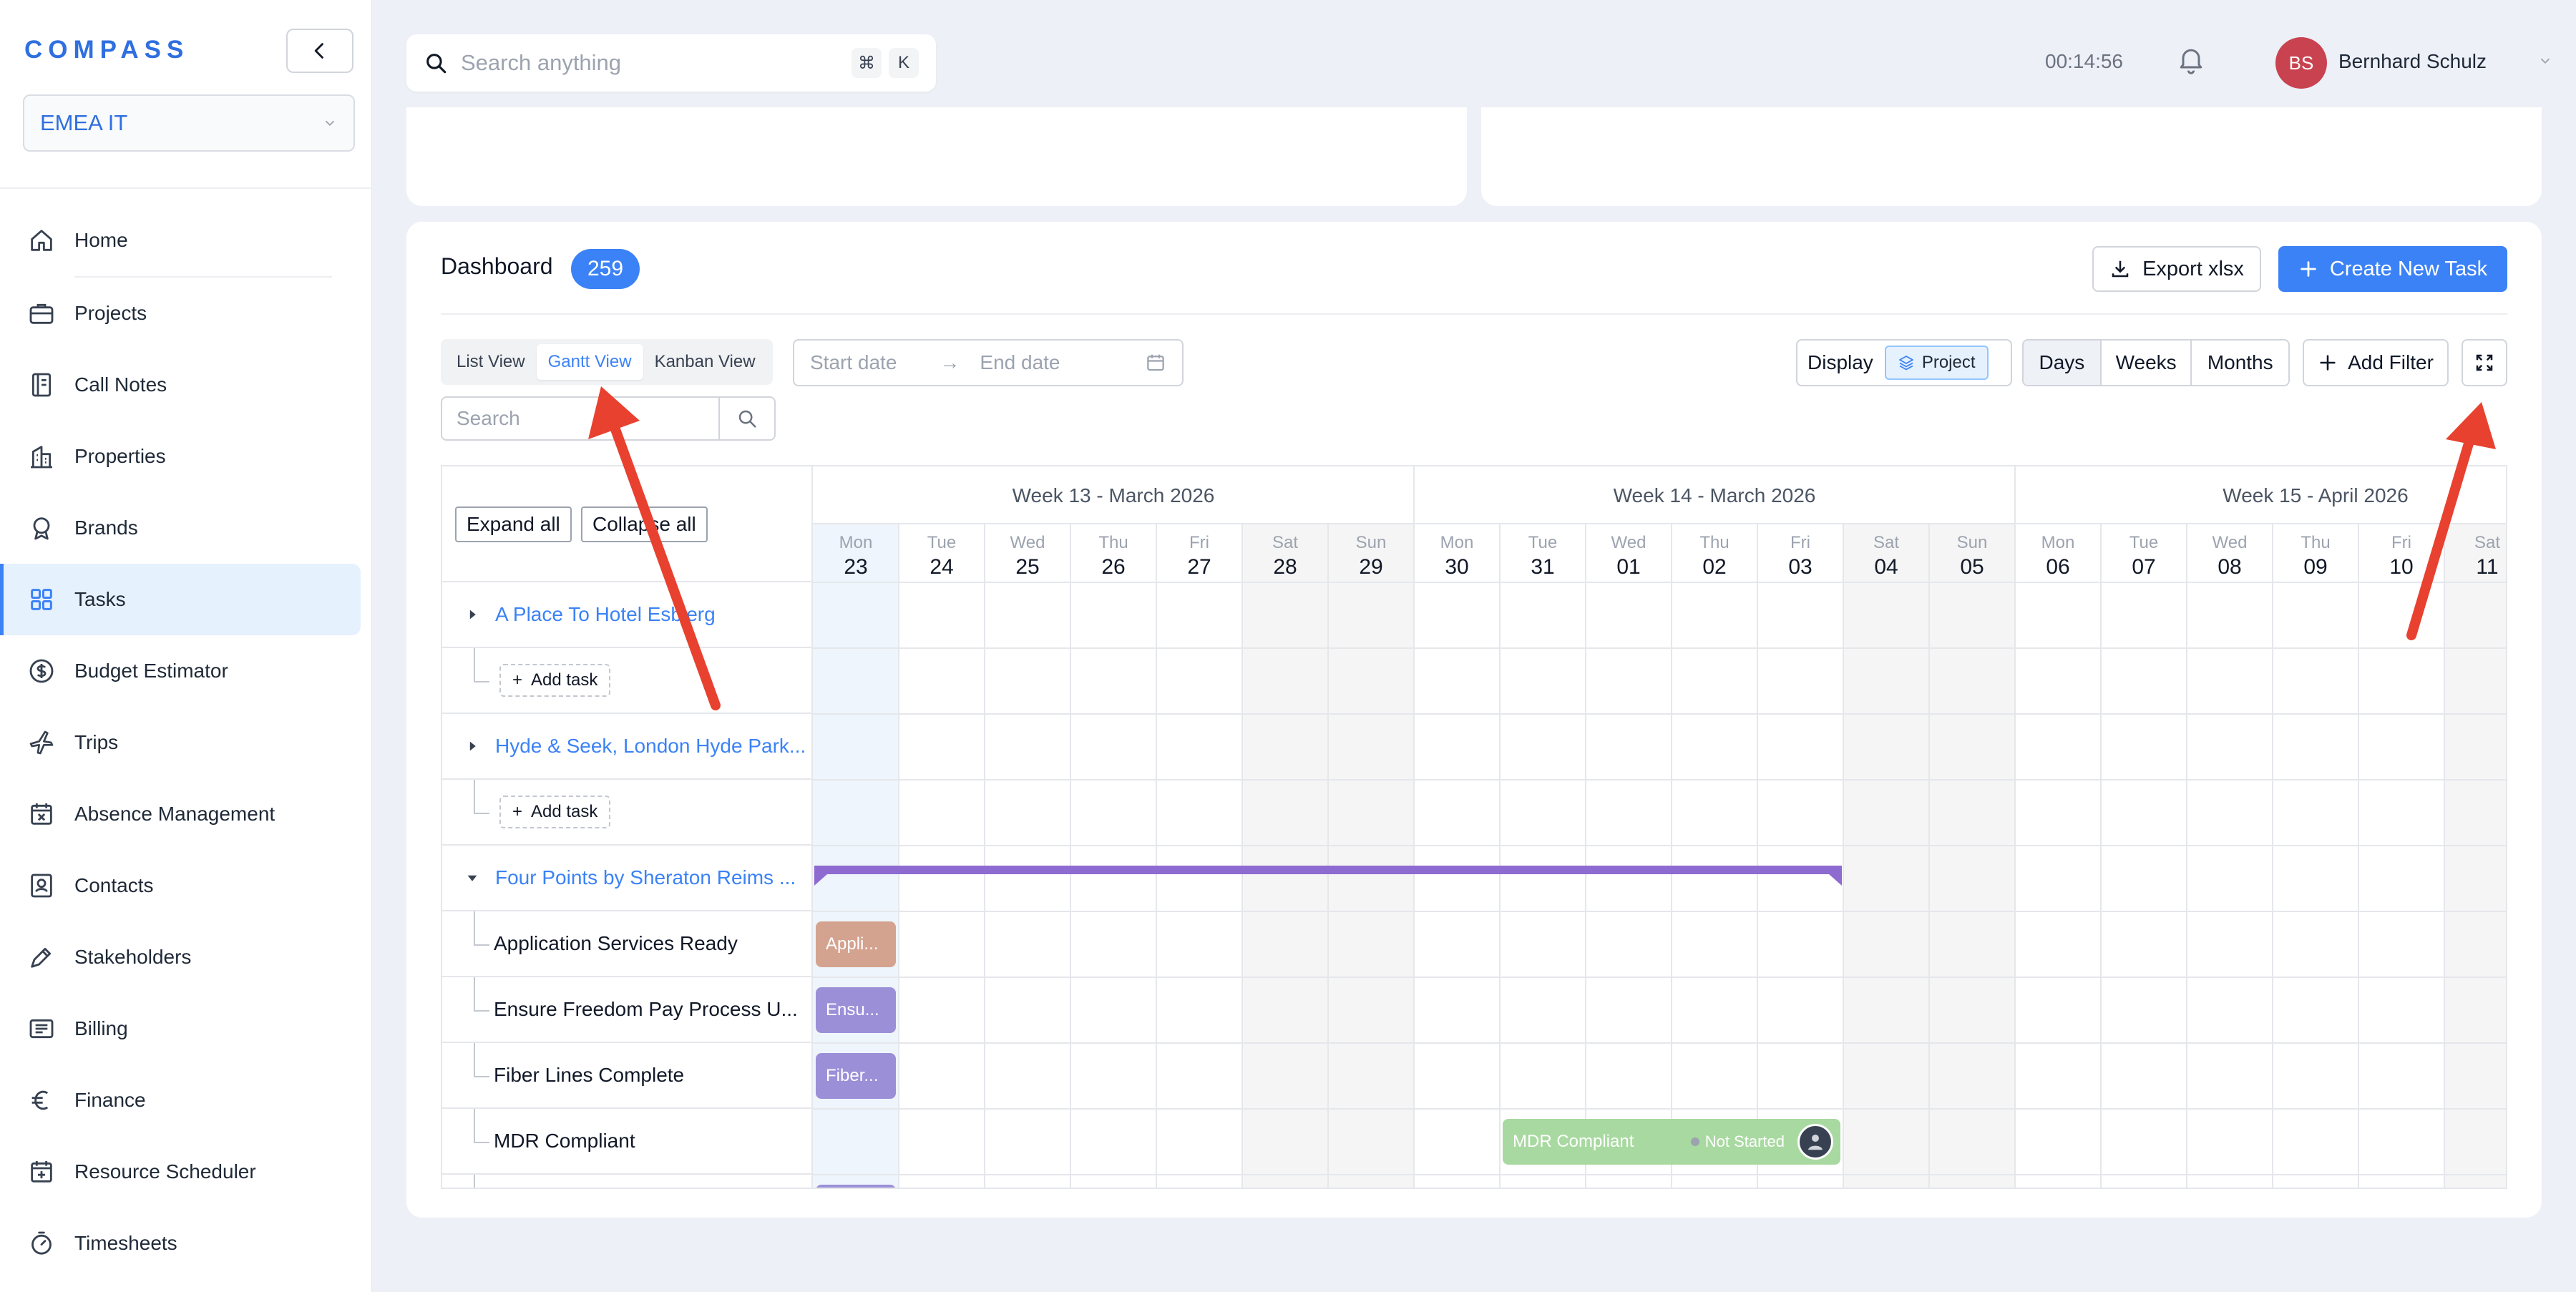  Describe the element at coordinates (101, 240) in the screenshot. I see `sidebar-item-label: Home` at that location.